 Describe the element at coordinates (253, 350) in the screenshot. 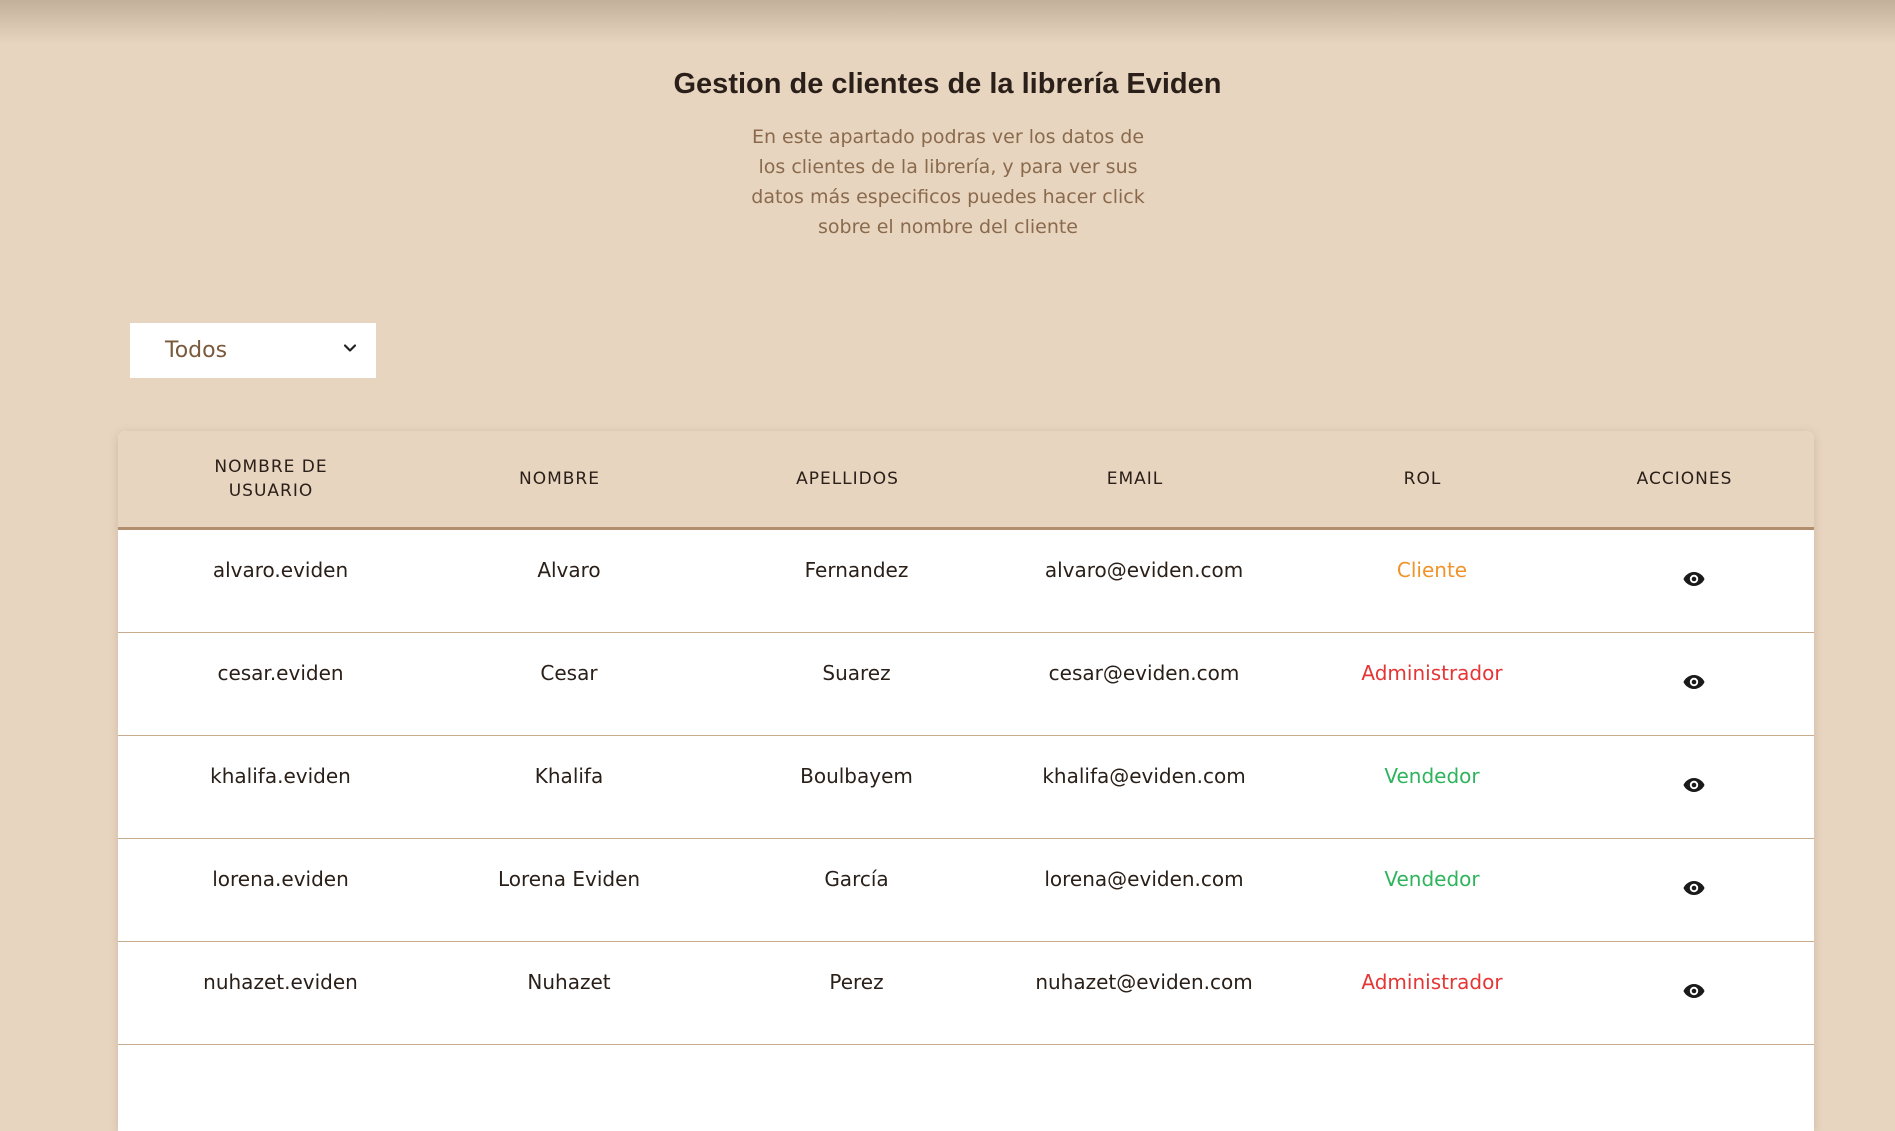

I see `role-filter-select: Todos` at that location.